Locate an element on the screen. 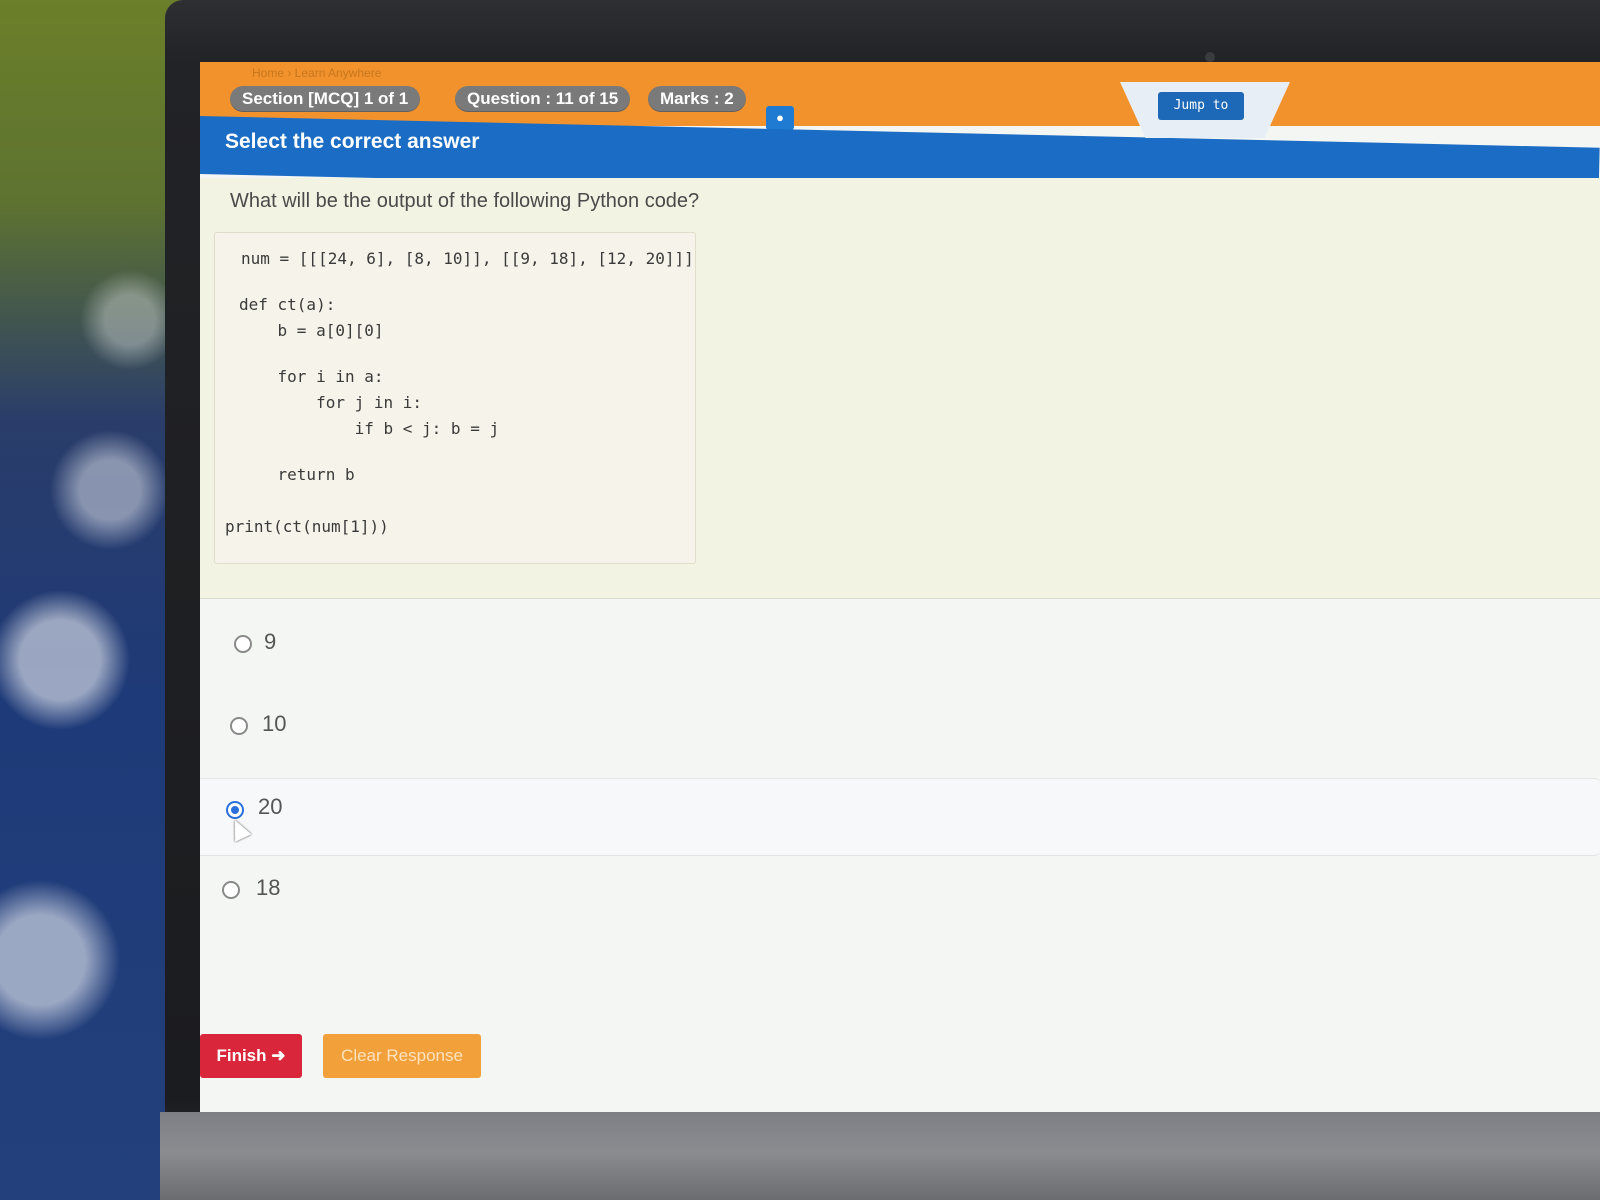  section-badge: Section [MCQ] 1 of 1 is located at coordinates (325, 99).